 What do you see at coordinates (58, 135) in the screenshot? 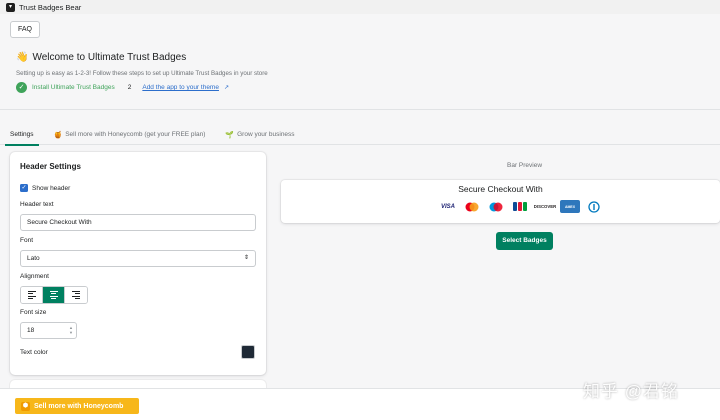
I see `honey-pot-icon: 🍯` at bounding box center [58, 135].